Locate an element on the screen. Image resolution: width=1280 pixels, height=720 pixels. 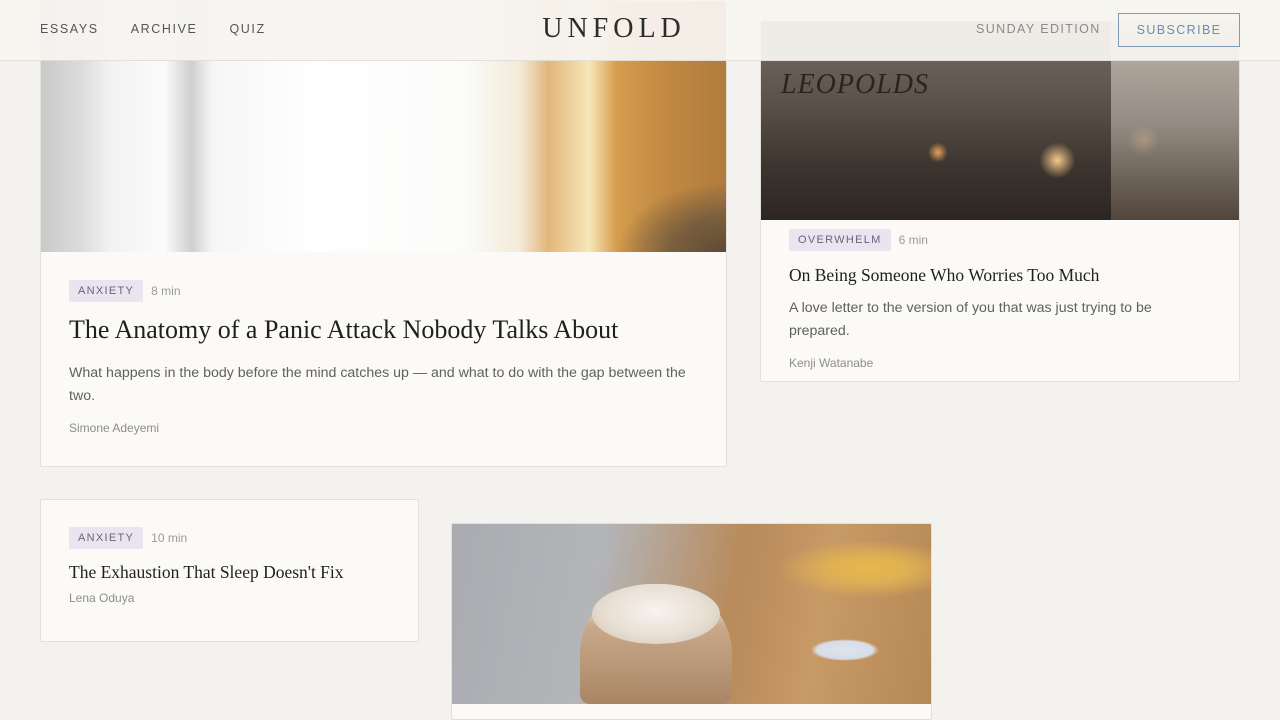
article-meta: OVERWHELM 6 min is located at coordinates (1000, 240).